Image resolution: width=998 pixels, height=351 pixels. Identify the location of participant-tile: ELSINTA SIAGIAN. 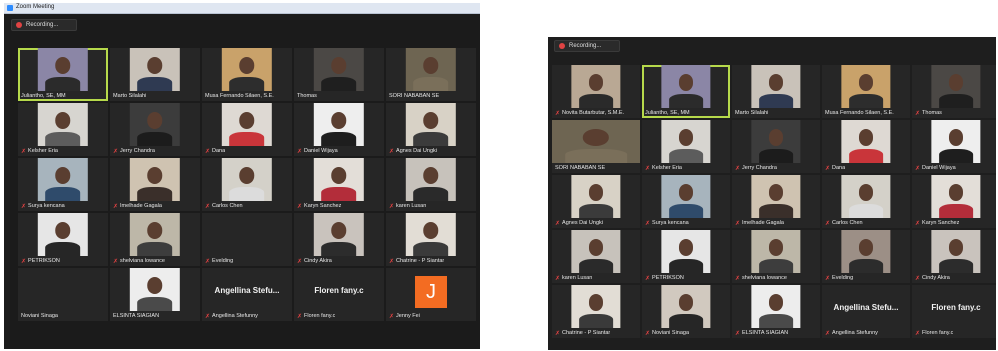
(155, 294).